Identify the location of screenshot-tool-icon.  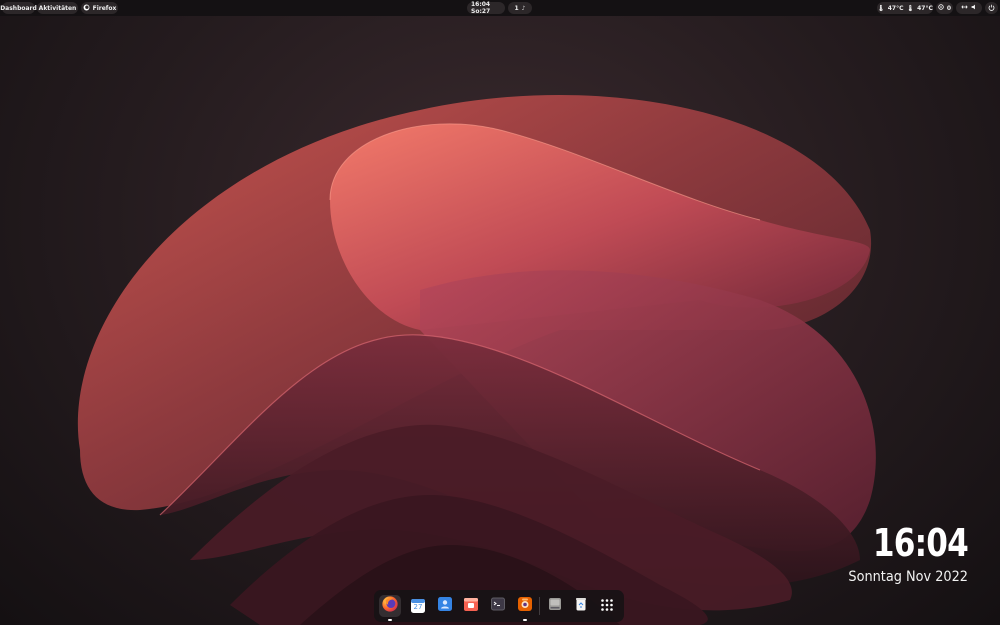
(525, 606).